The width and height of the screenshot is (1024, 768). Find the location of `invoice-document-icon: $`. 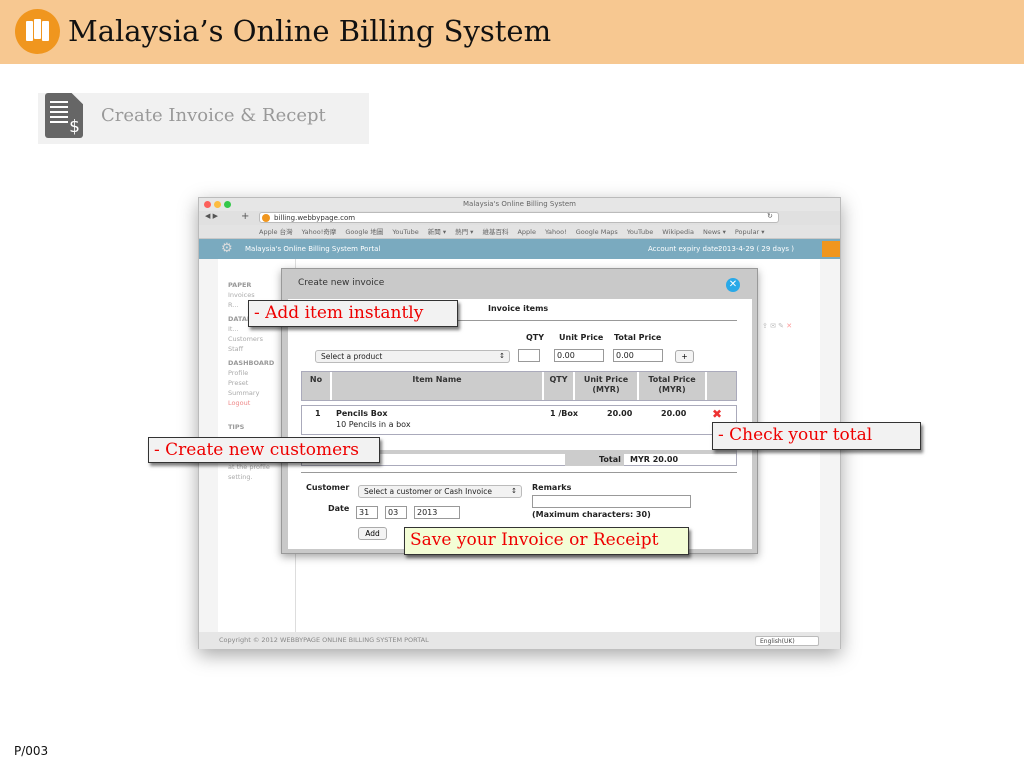

invoice-document-icon: $ is located at coordinates (64, 115).